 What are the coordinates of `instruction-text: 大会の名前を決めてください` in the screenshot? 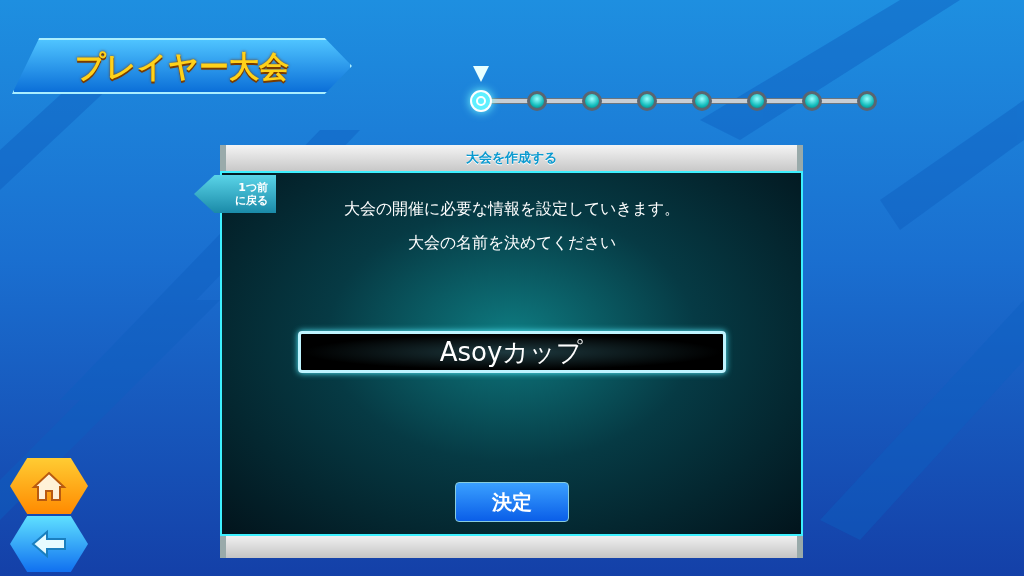 It's located at (511, 243).